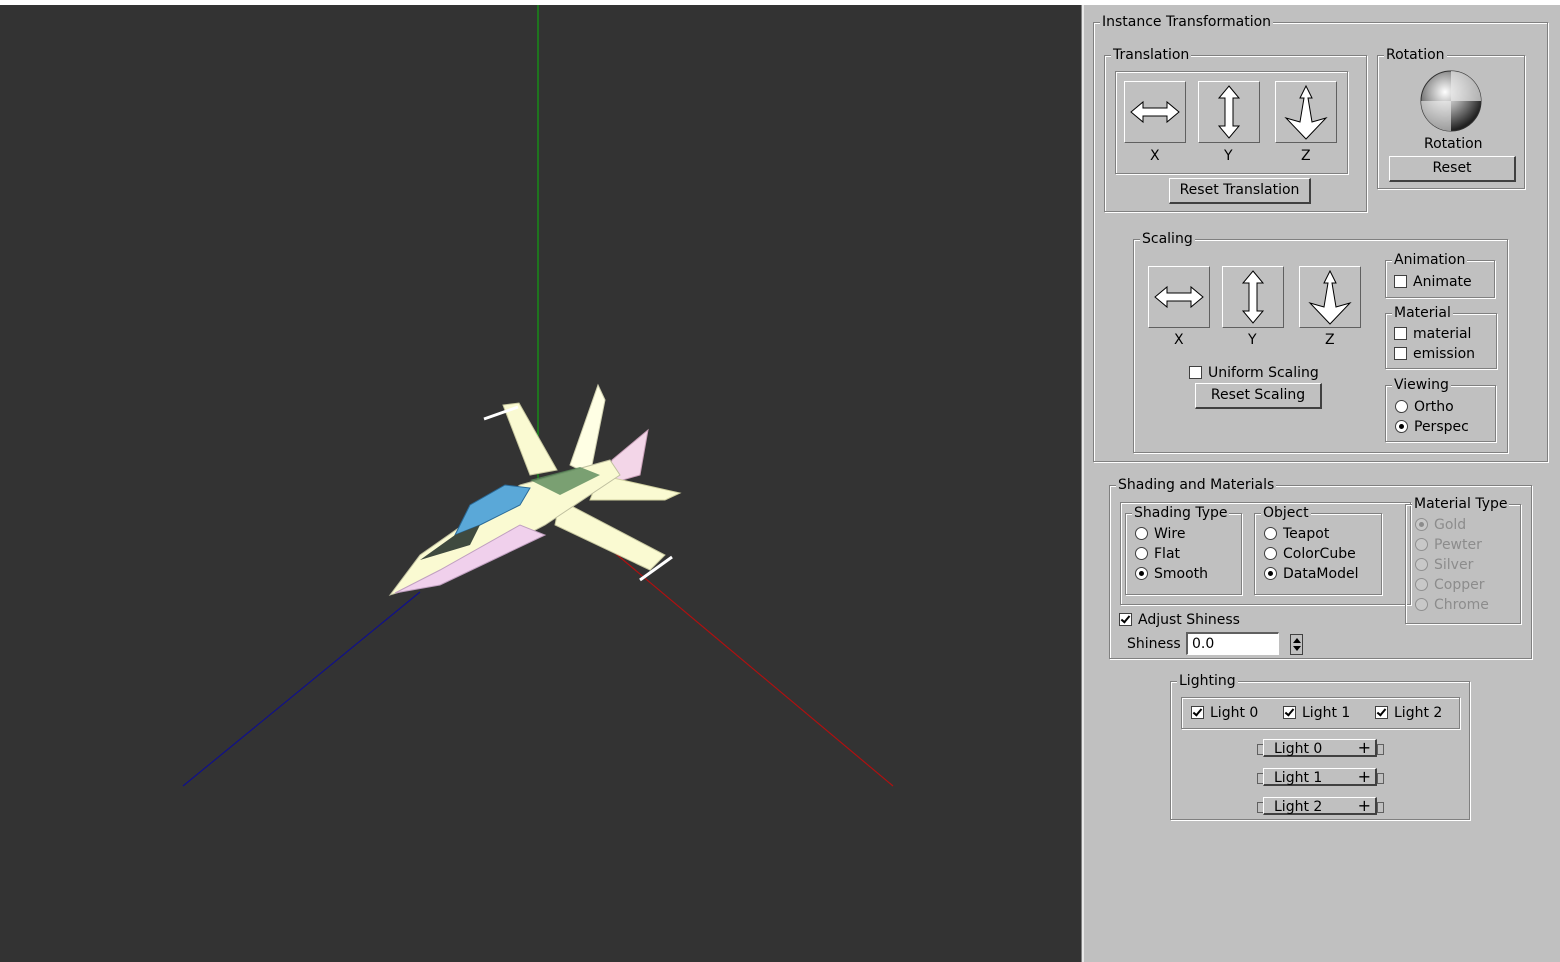  I want to click on shiness-input, so click(1232, 643).